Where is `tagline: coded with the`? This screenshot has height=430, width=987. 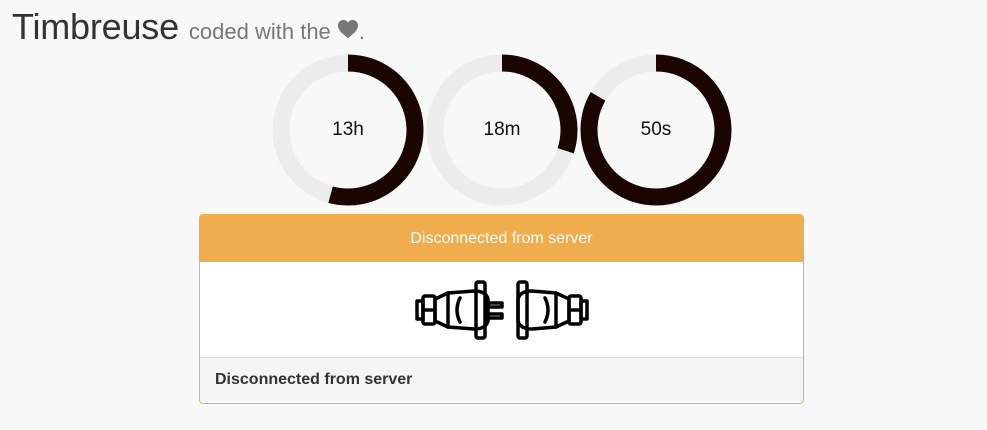
tagline: coded with the is located at coordinates (259, 31).